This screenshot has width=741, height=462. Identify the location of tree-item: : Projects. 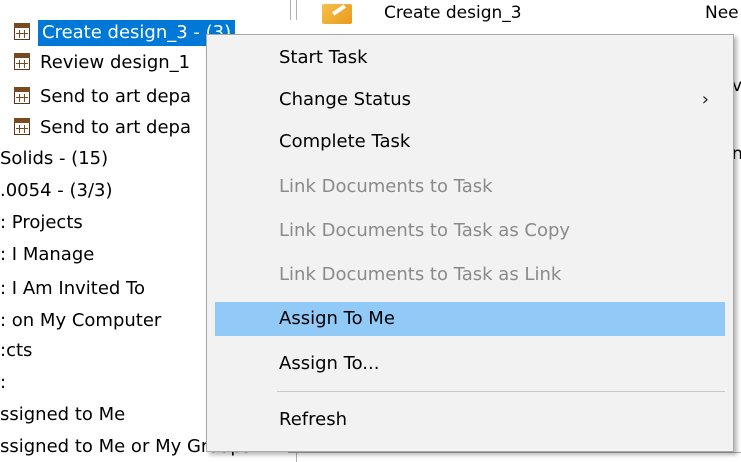
(41, 223).